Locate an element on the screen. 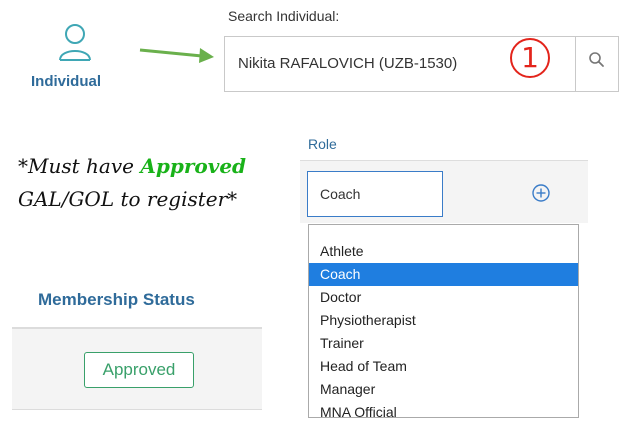  step-1-marker: 1 is located at coordinates (530, 58).